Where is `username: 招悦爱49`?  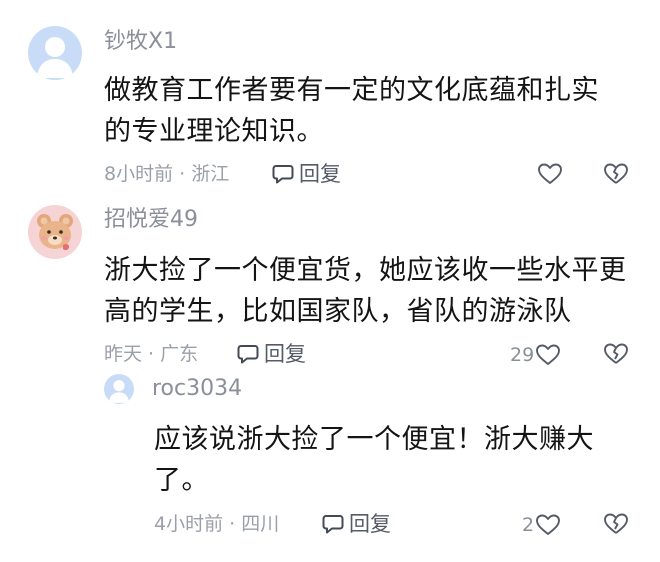 username: 招悦爱49 is located at coordinates (151, 220).